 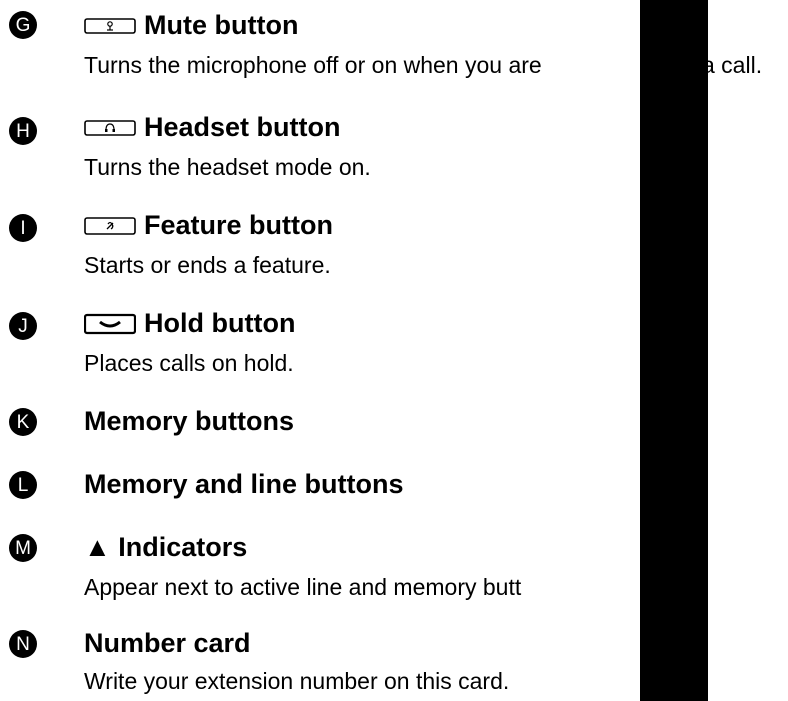 I want to click on item-title: Memory and line buttons, so click(x=244, y=484).